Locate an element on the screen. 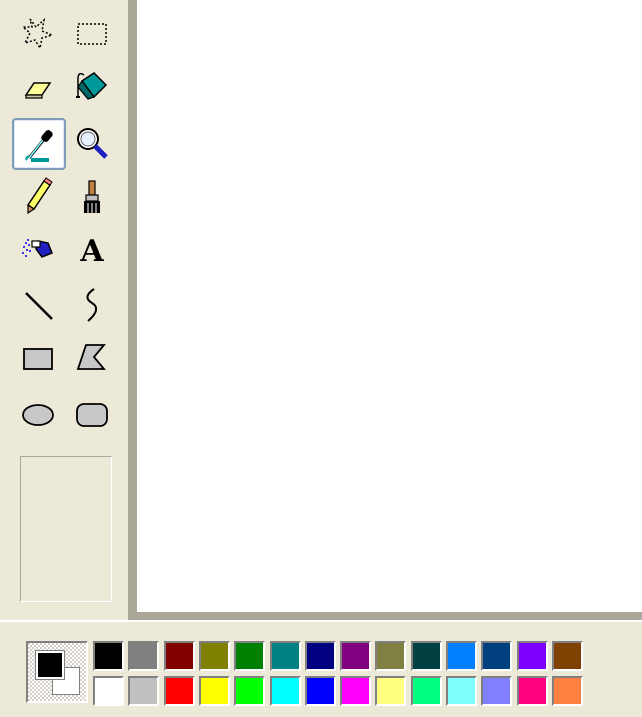 This screenshot has width=642, height=717. text-icon: A is located at coordinates (92, 251).